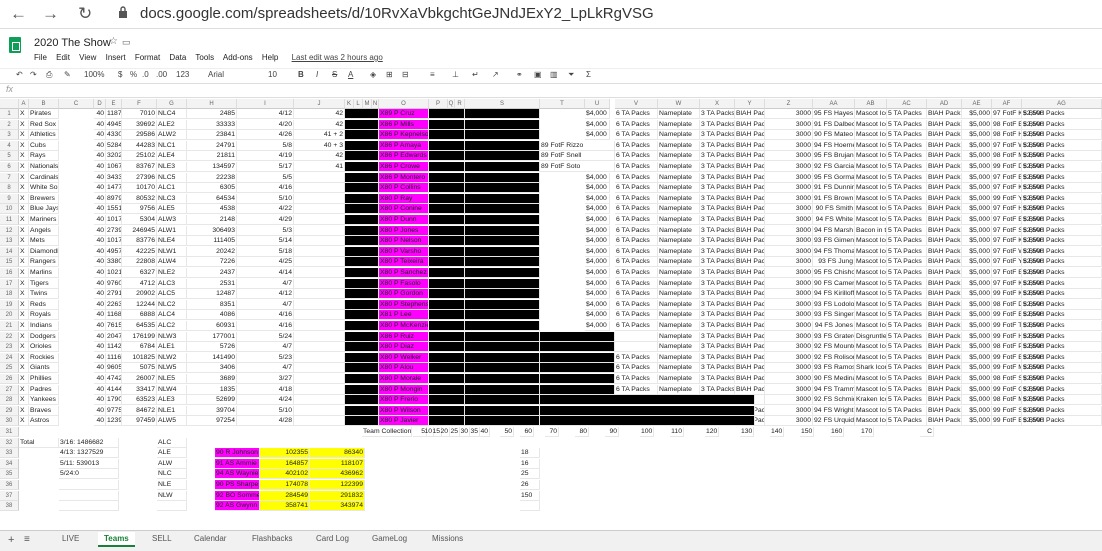  What do you see at coordinates (114, 104) in the screenshot?
I see `column-header: E` at bounding box center [114, 104].